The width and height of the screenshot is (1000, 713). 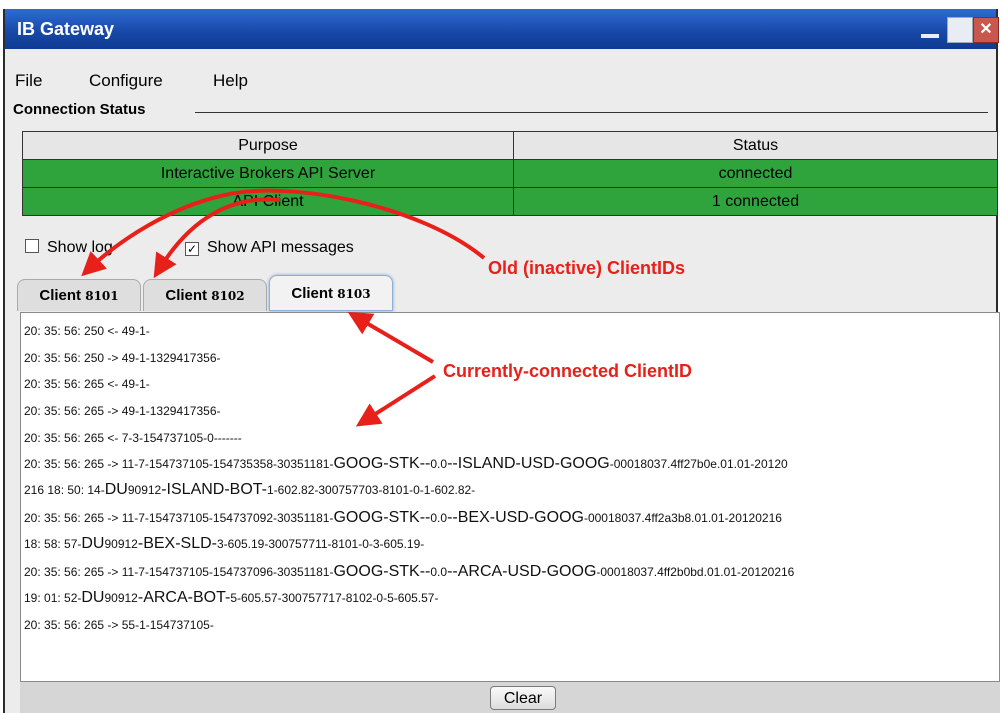 What do you see at coordinates (66, 29) in the screenshot?
I see `window-title: IB Gateway` at bounding box center [66, 29].